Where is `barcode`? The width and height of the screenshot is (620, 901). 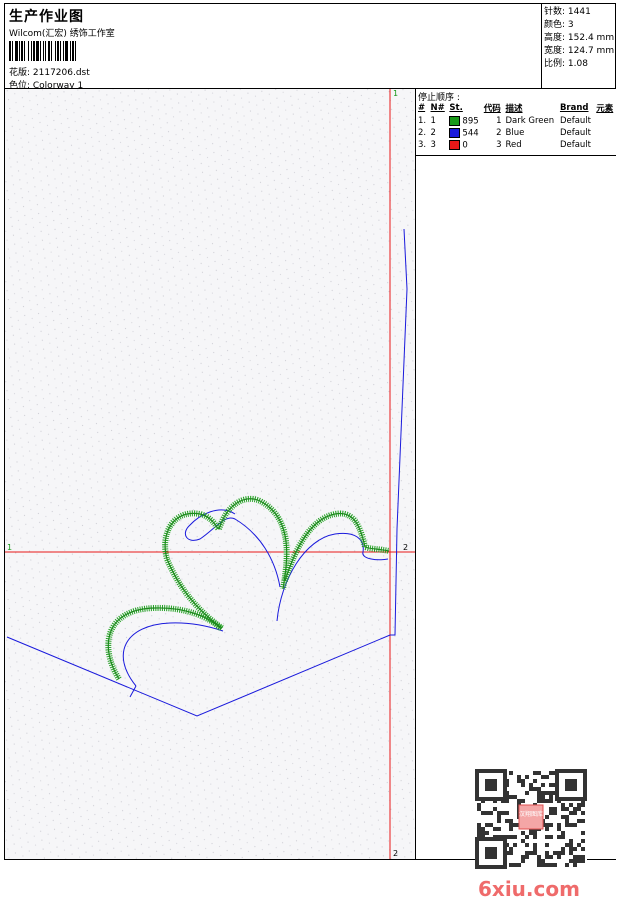 barcode is located at coordinates (42, 51).